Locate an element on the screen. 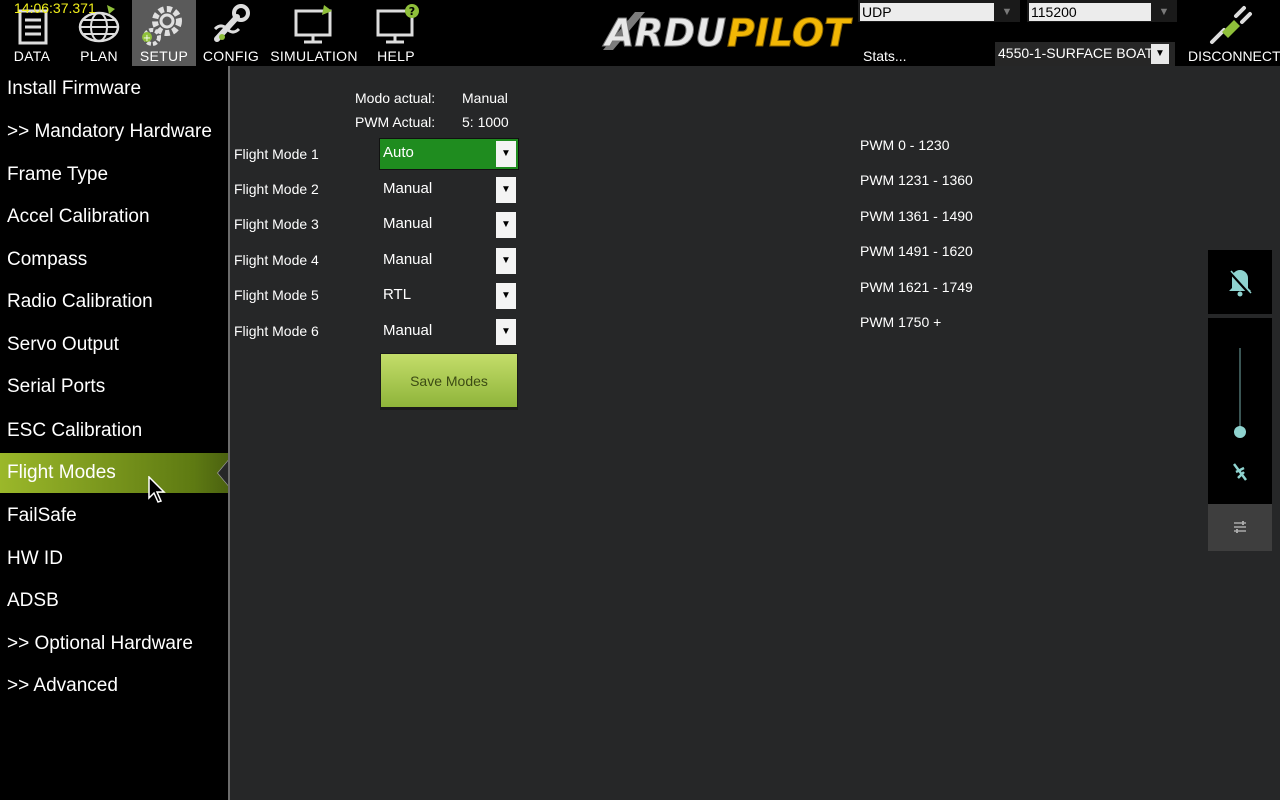 The image size is (1280, 800). ardupilot-logo: ARDU PILOT is located at coordinates (728, 33).